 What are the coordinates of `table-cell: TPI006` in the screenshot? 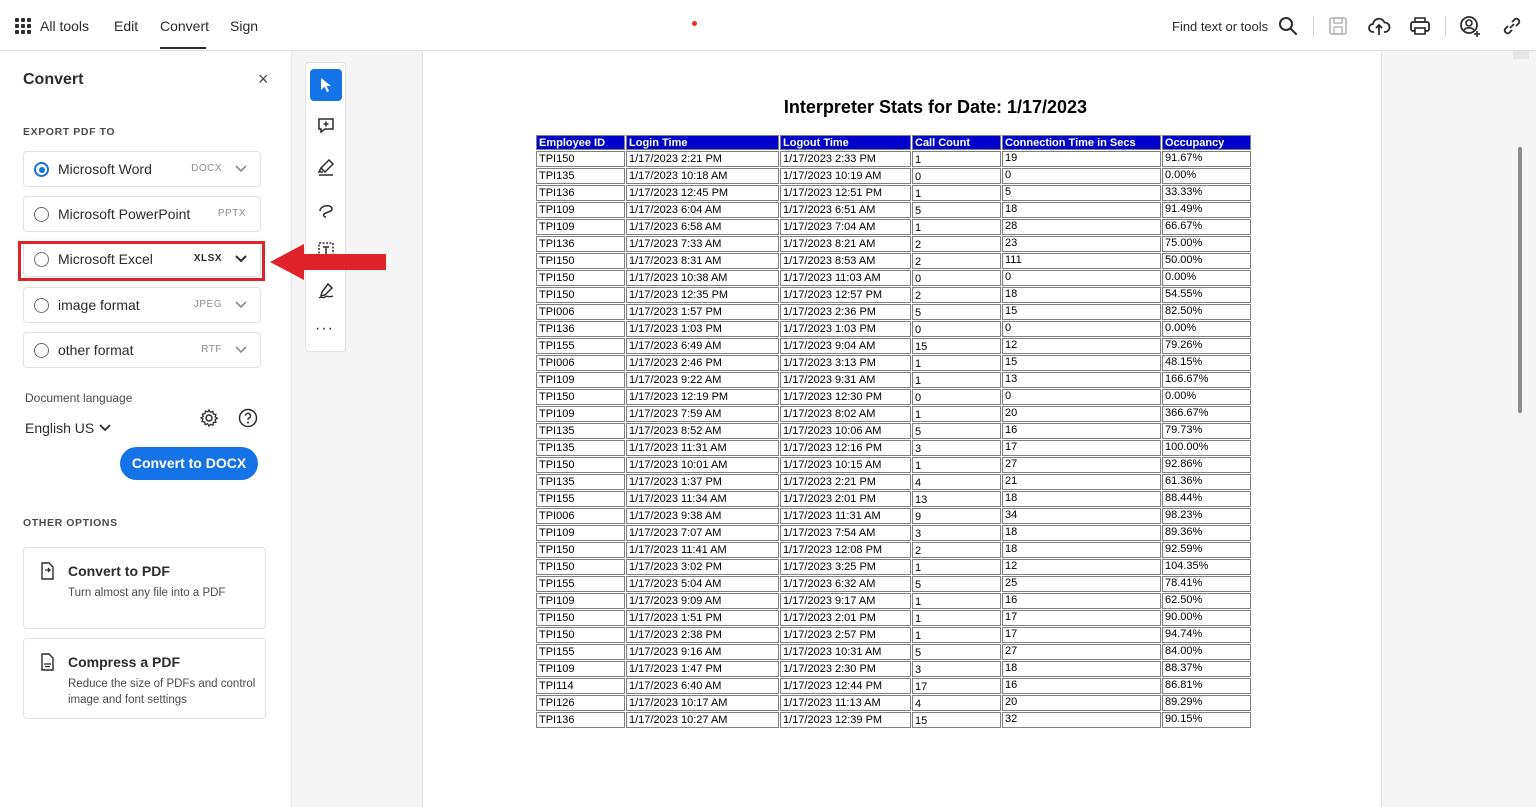 It's located at (580, 363).